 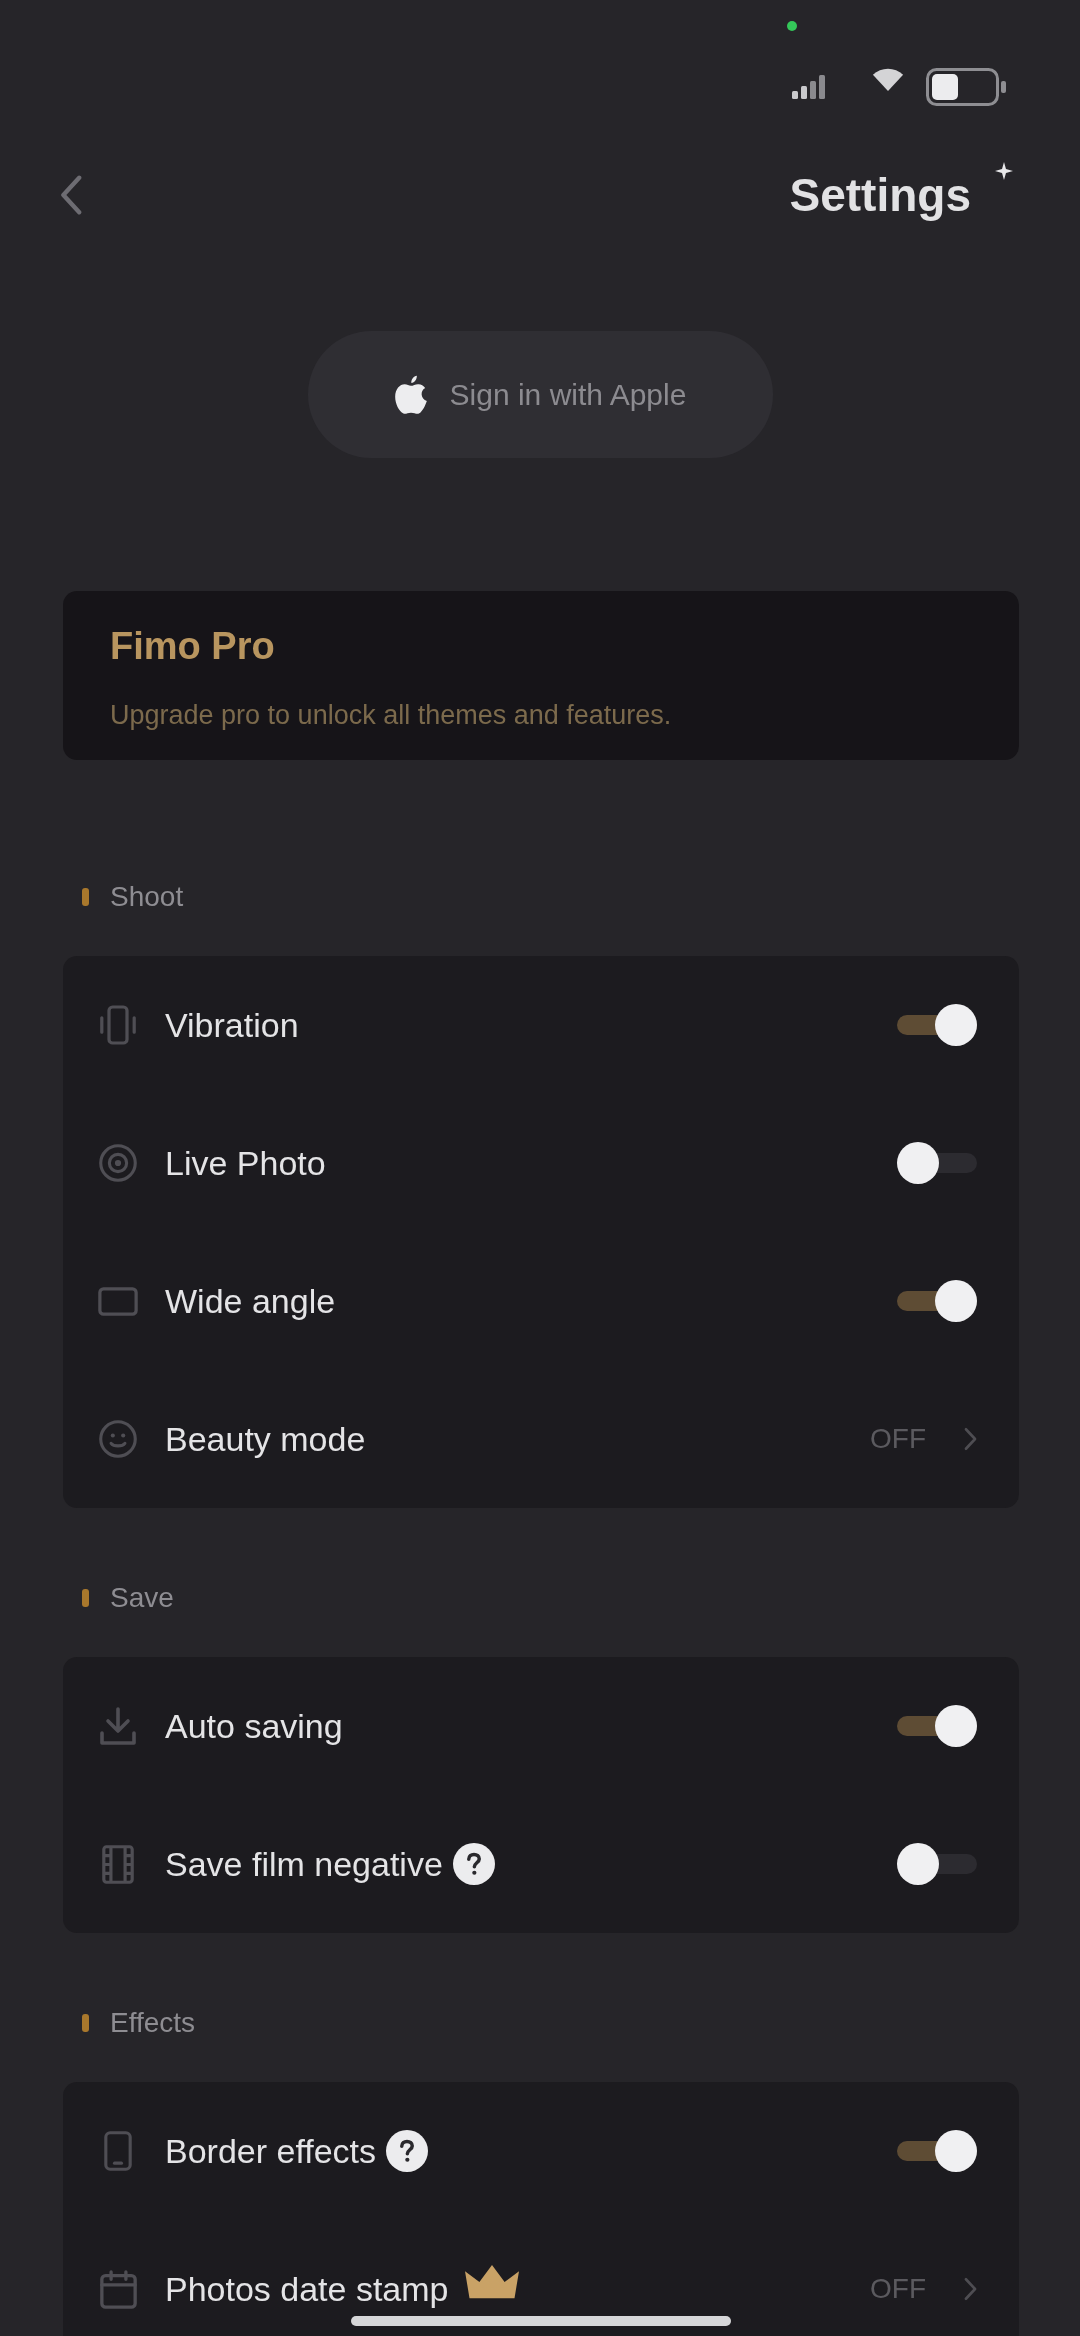 I want to click on setting-label: Border effects, so click(x=271, y=2151).